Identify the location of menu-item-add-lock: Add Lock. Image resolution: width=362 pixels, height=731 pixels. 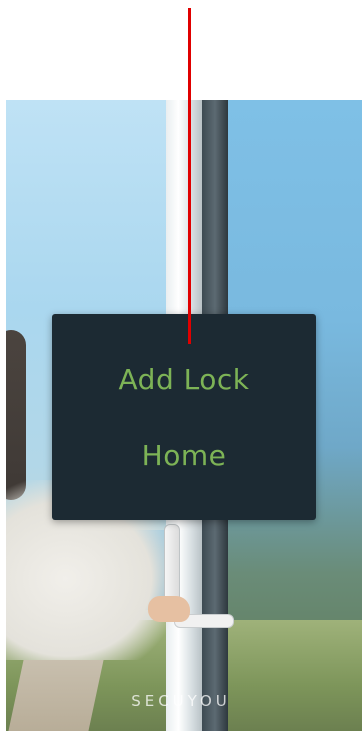
(184, 380).